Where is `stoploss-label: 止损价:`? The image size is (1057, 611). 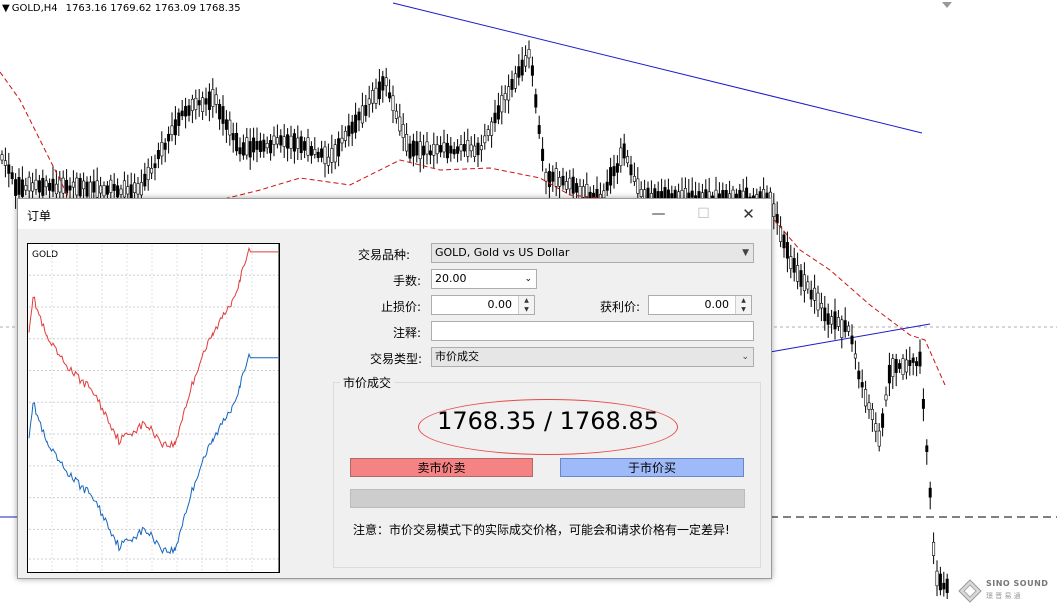 stoploss-label: 止损价: is located at coordinates (401, 307).